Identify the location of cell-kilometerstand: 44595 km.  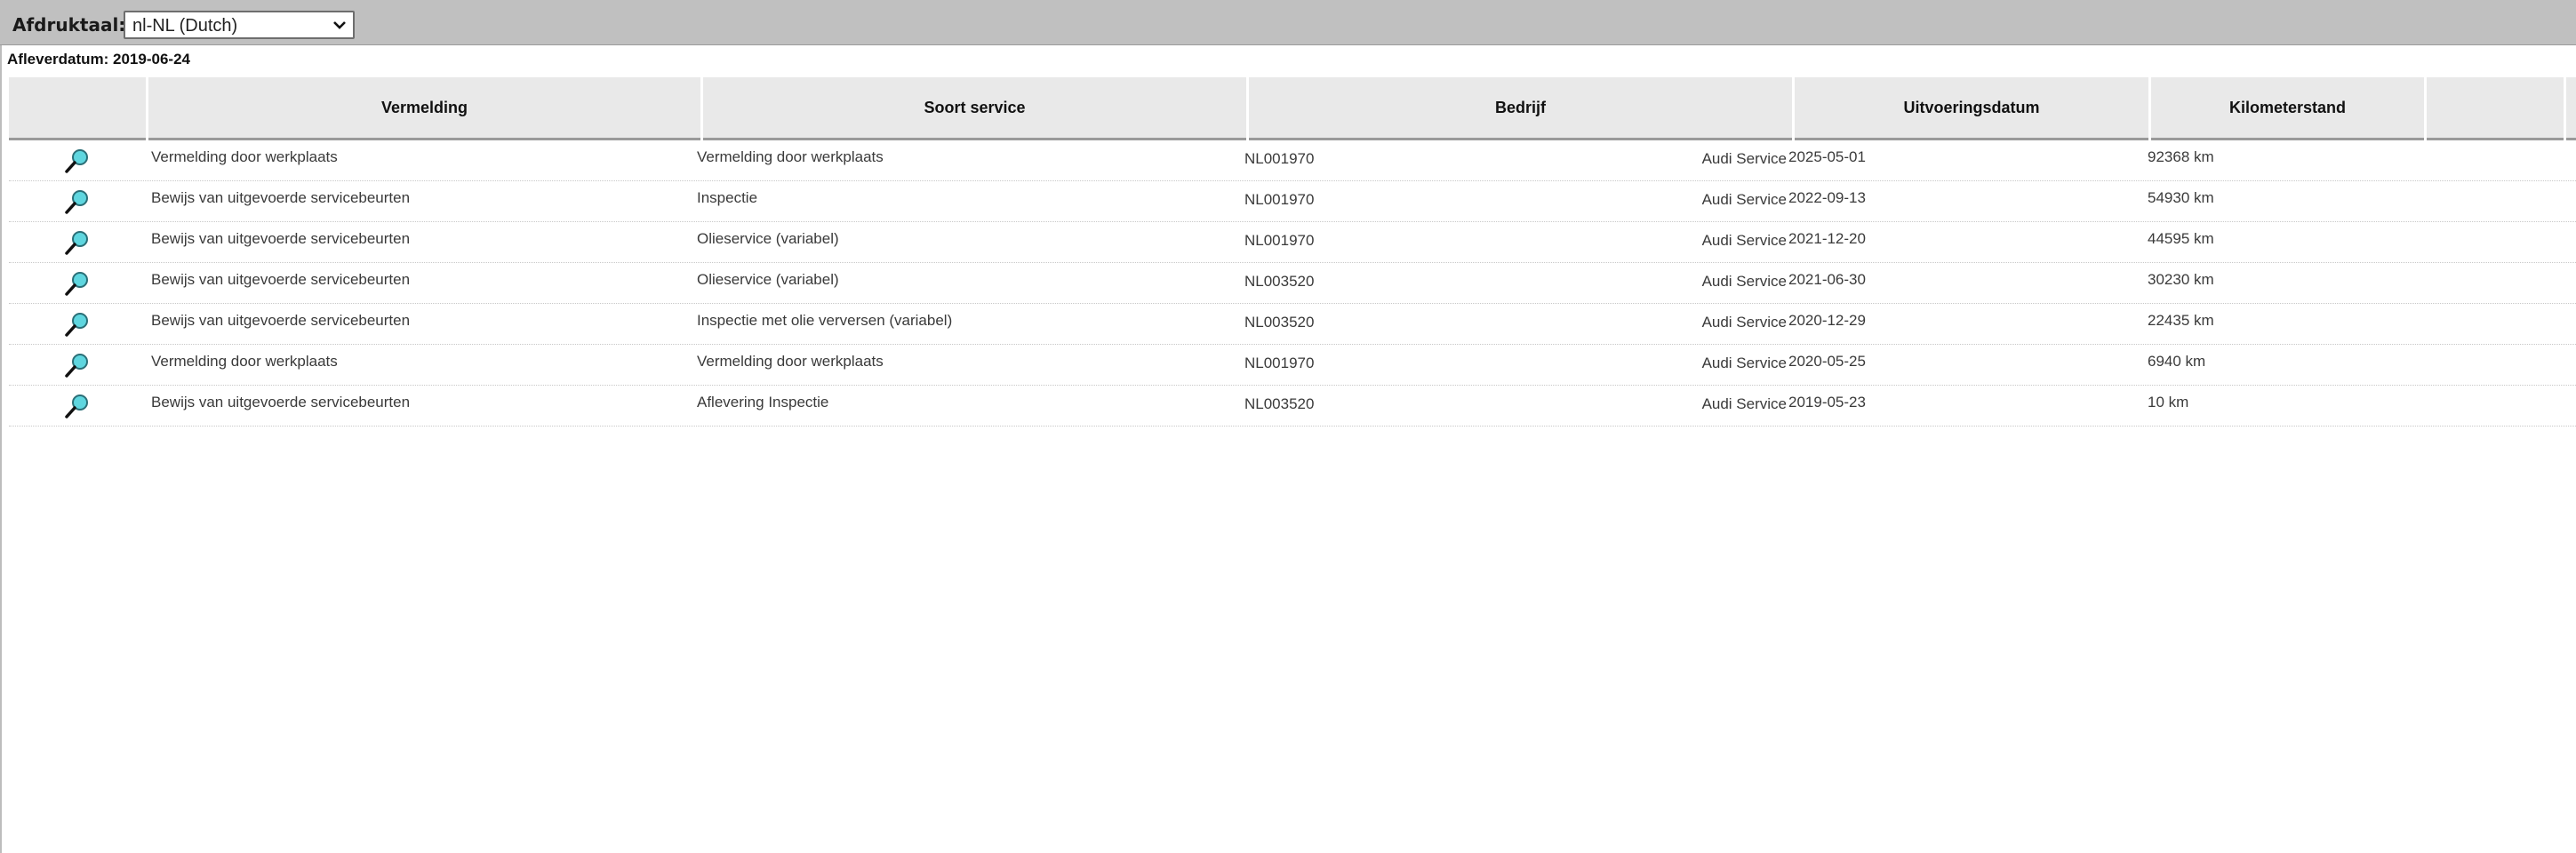
(2181, 239).